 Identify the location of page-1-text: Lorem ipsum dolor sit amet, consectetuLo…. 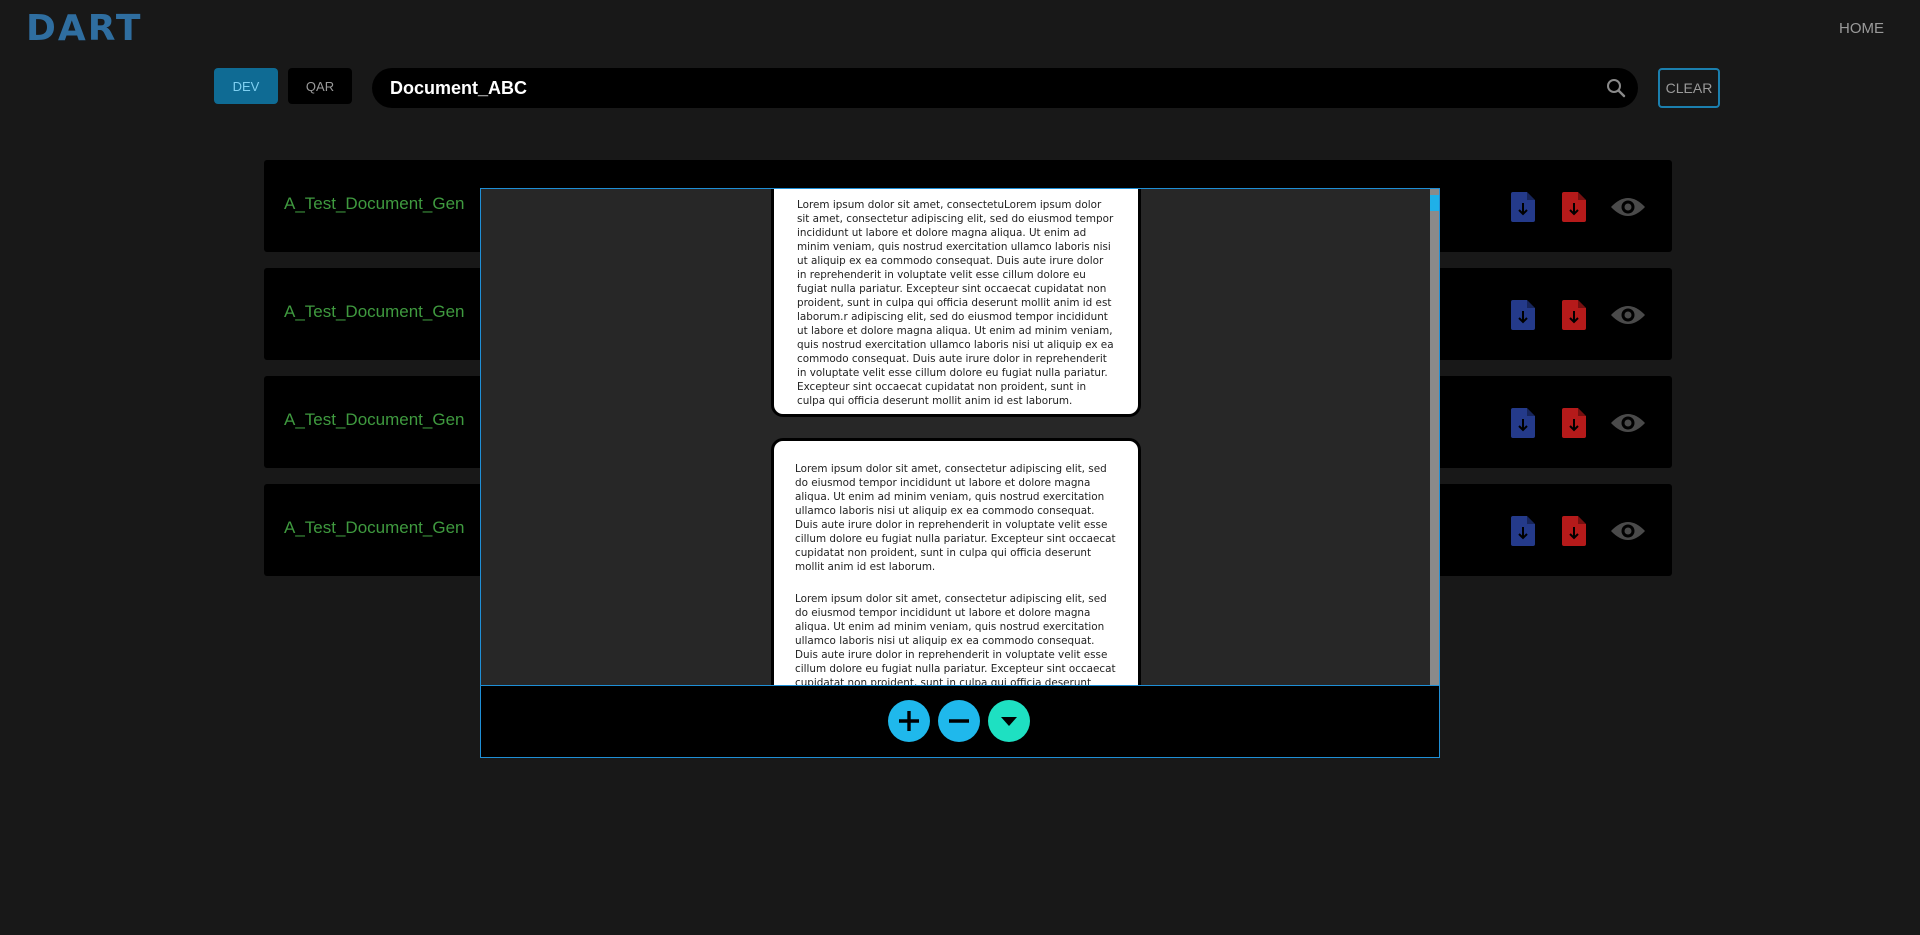
(955, 303).